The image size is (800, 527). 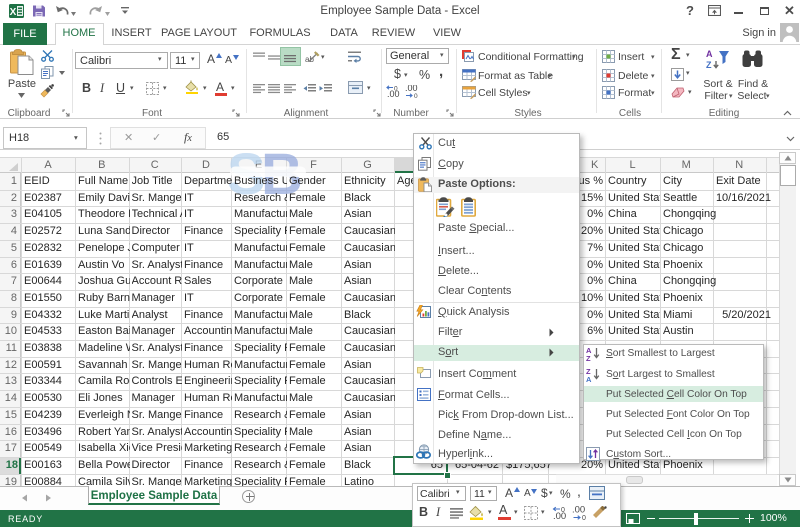 What do you see at coordinates (411, 89) in the screenshot?
I see `svg-text: .00` at bounding box center [411, 89].